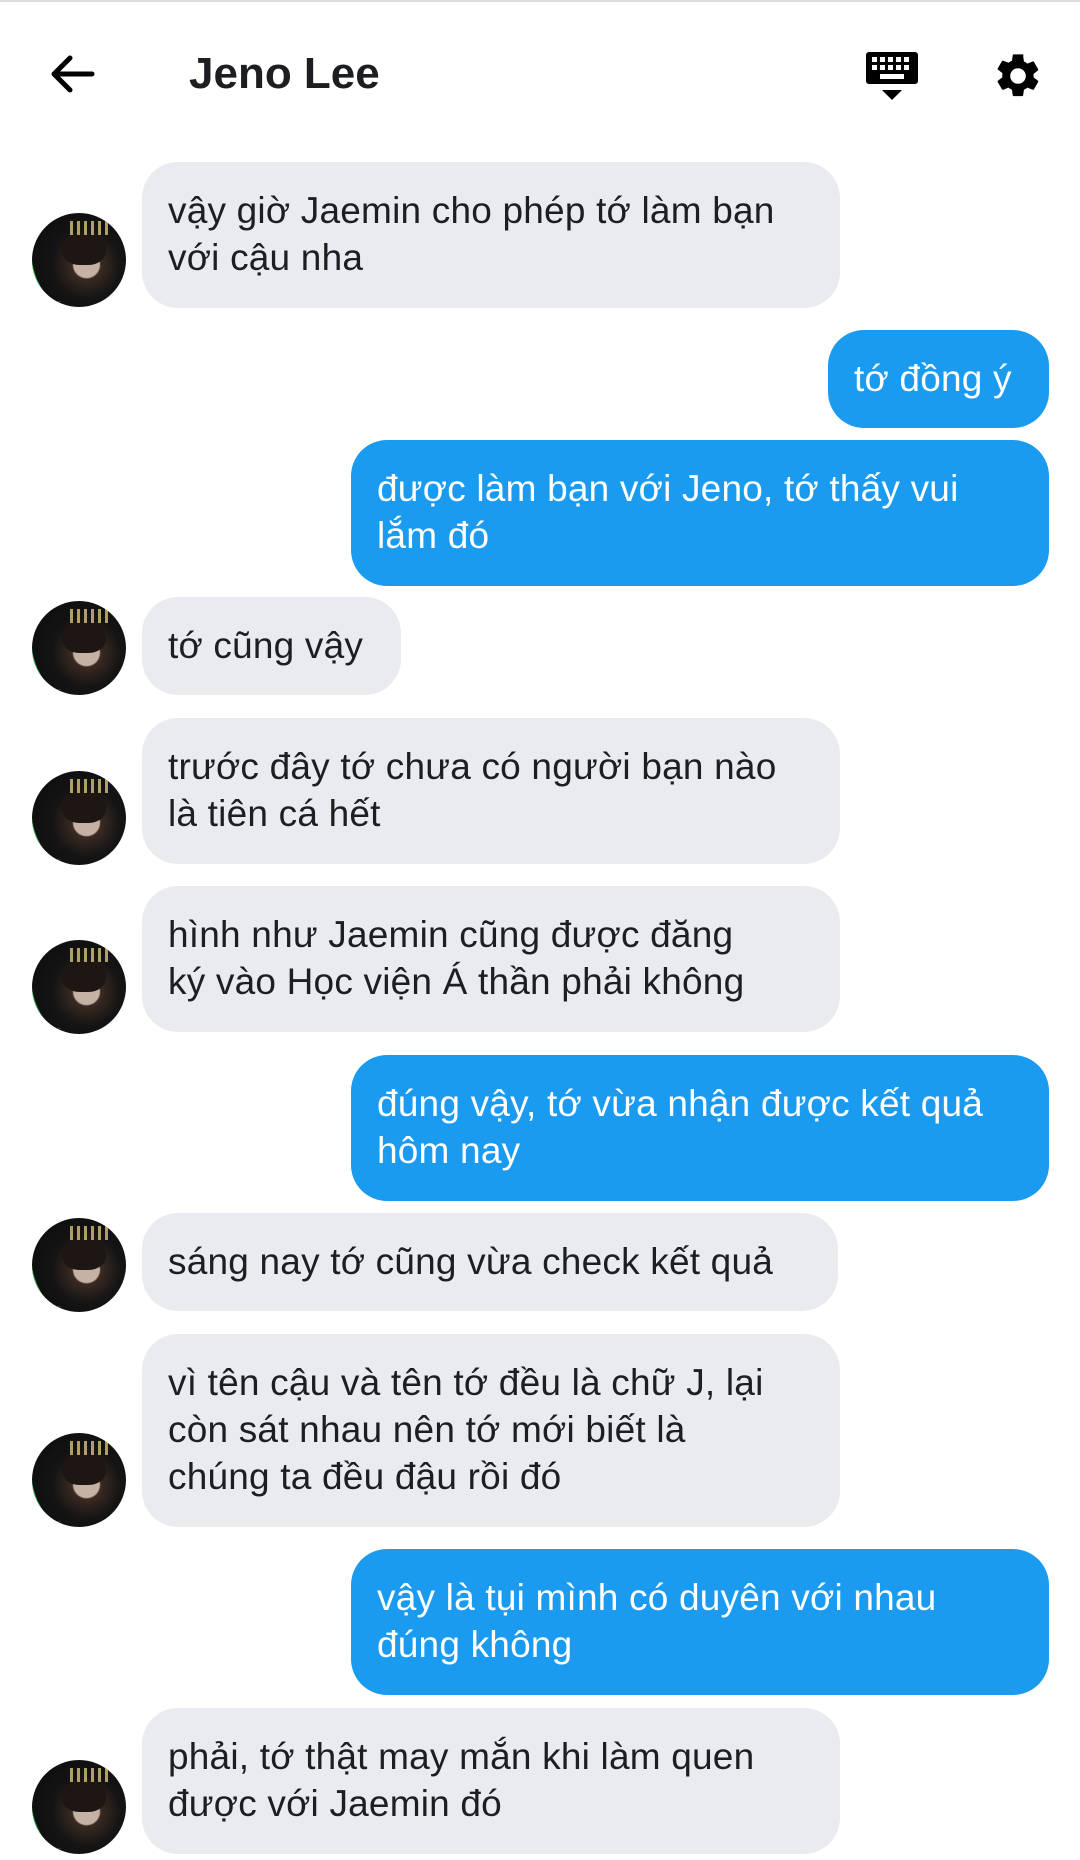 The image size is (1080, 1860). I want to click on incoming-message: sáng nay tớ cũng vừa check kết quả, so click(490, 1262).